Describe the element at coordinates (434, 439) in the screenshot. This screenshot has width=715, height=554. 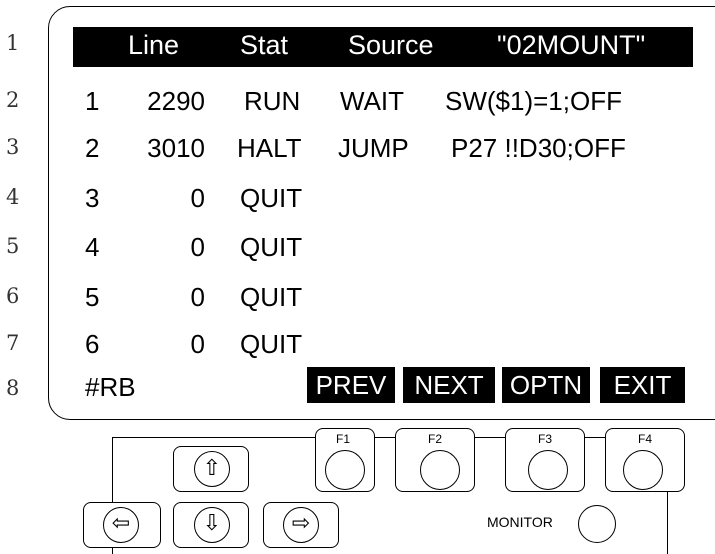
I see `f2-label: F2` at that location.